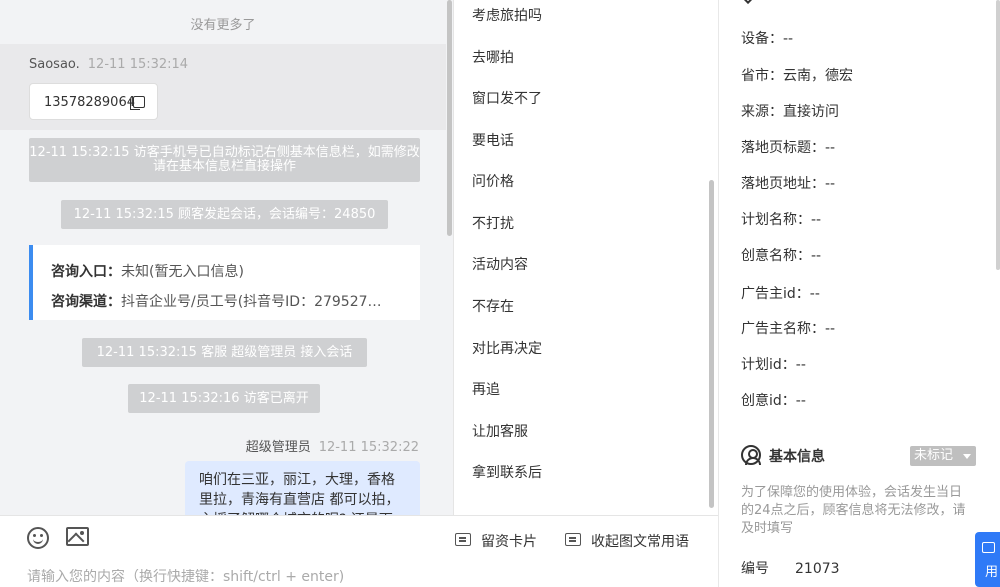 The image size is (1000, 587). What do you see at coordinates (138, 64) in the screenshot?
I see `visitor-time: 12-11 15:32:14` at bounding box center [138, 64].